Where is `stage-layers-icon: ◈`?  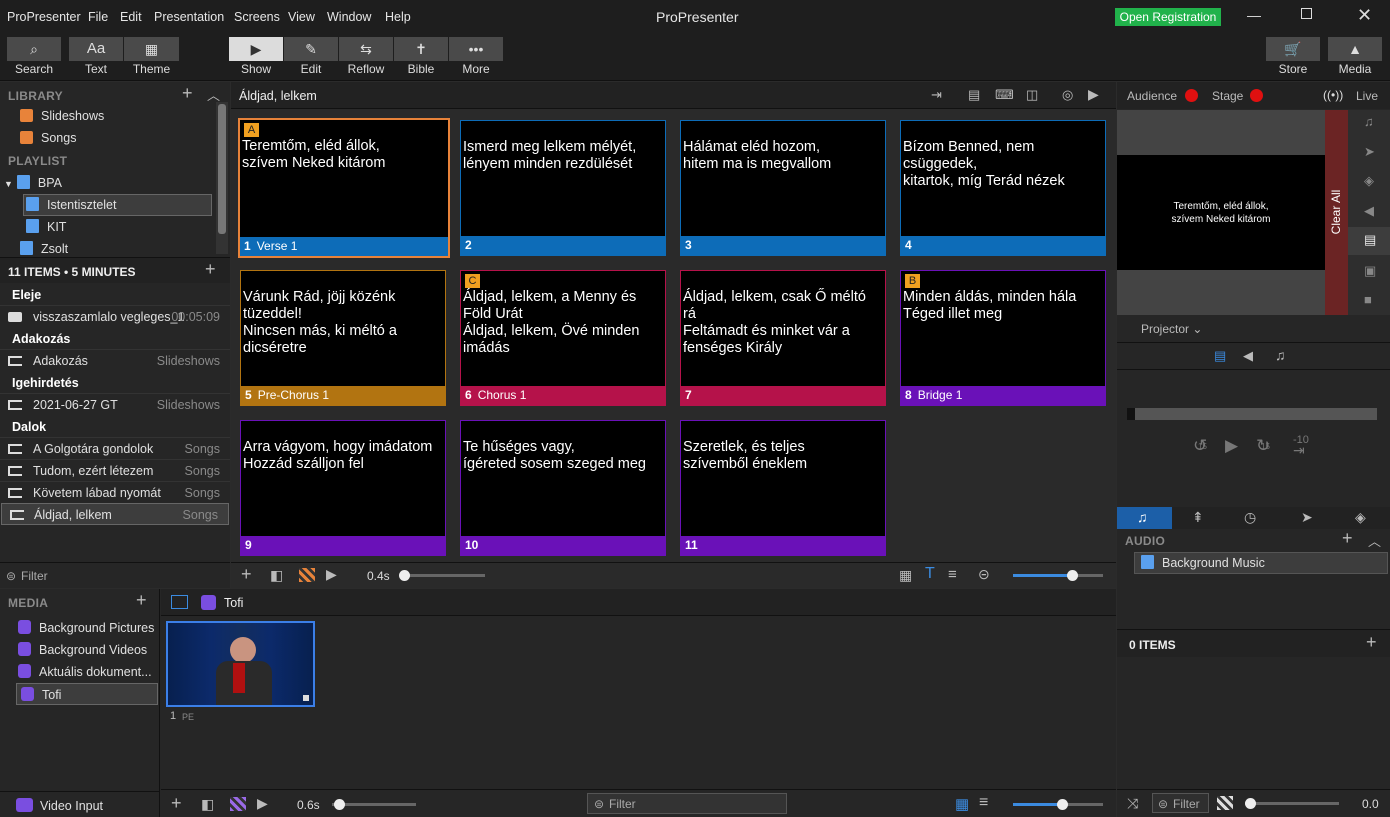
stage-layers-icon: ◈ is located at coordinates (1360, 517).